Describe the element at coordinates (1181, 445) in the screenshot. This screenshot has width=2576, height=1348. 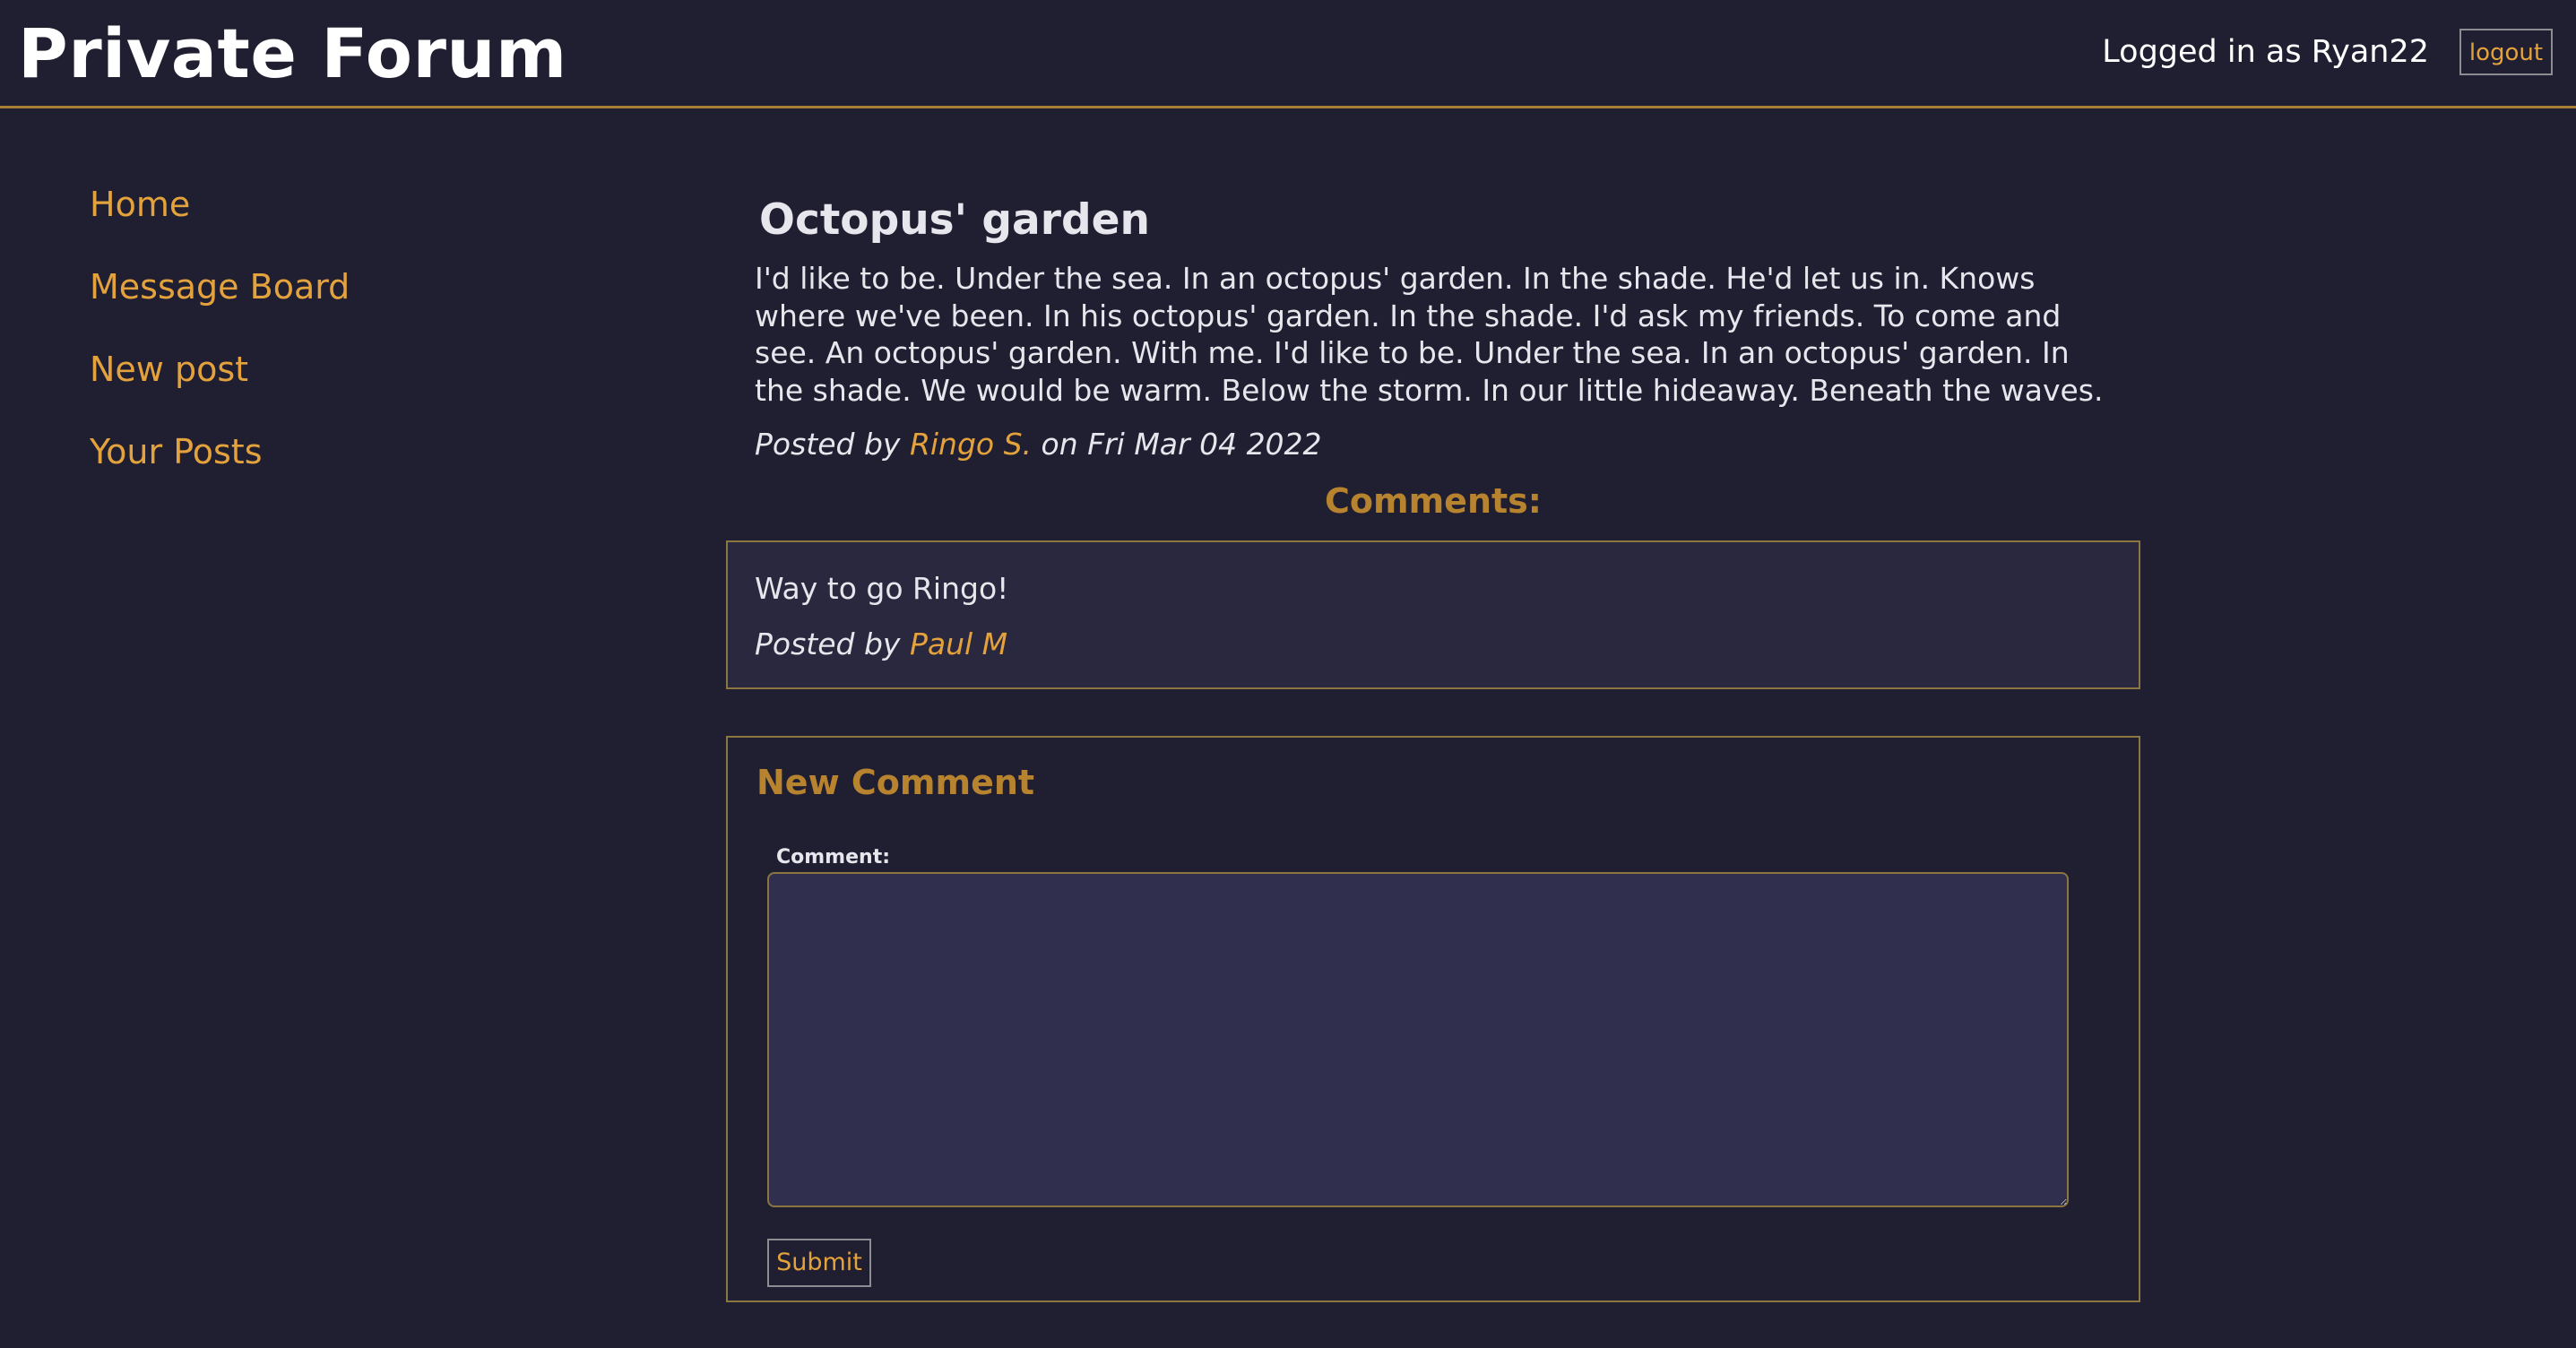
I see `post-date: on Fri Mar 04 2022` at that location.